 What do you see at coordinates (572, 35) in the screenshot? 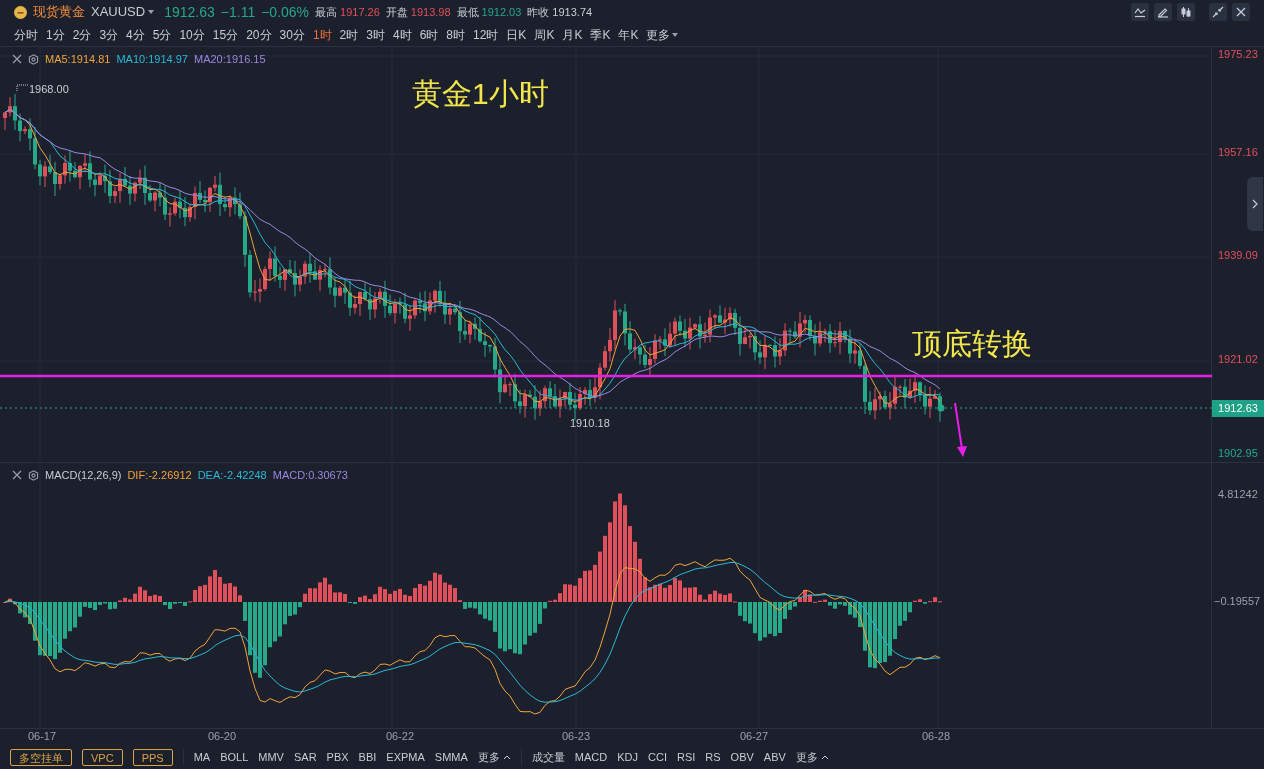
I see `timeframe-tab: 月K` at bounding box center [572, 35].